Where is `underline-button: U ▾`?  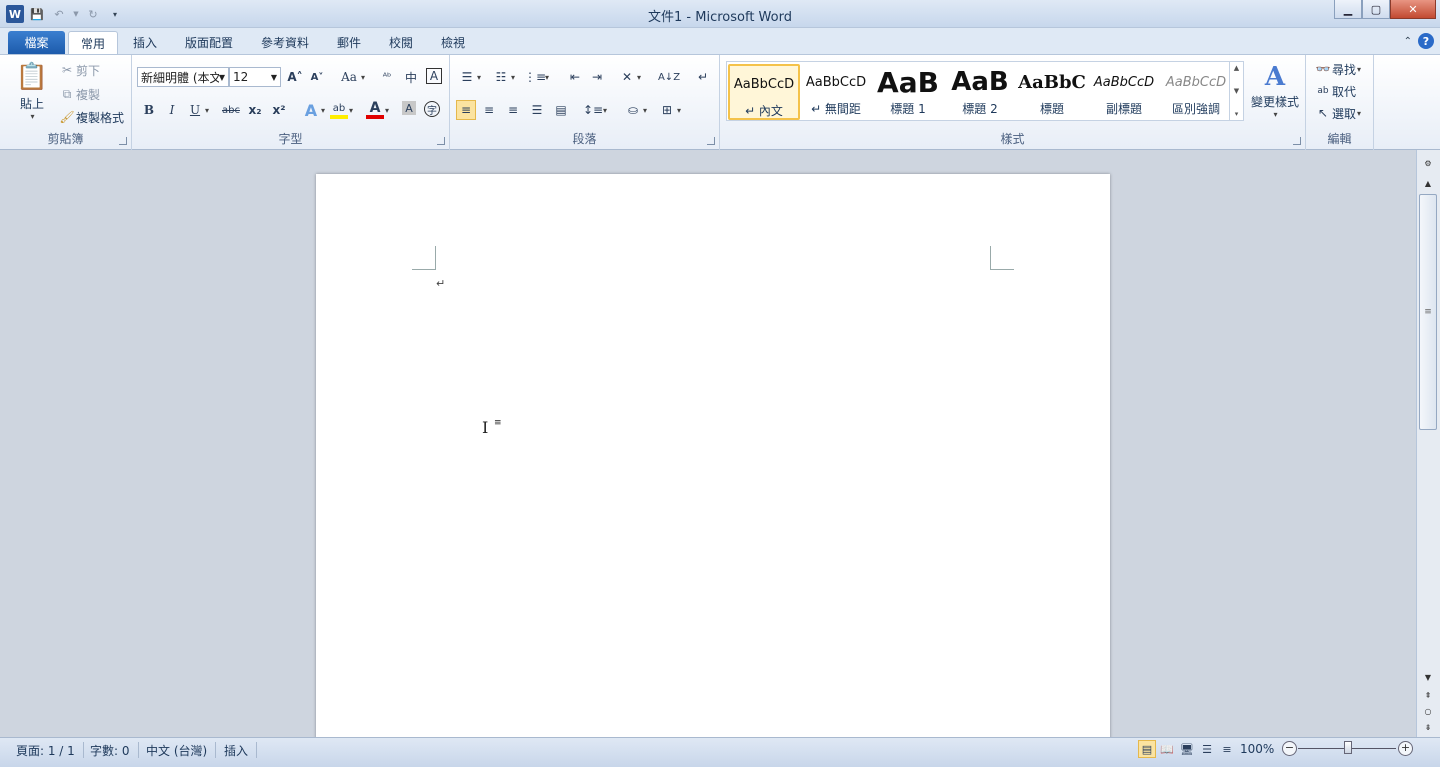
underline-button: U ▾ is located at coordinates (197, 110).